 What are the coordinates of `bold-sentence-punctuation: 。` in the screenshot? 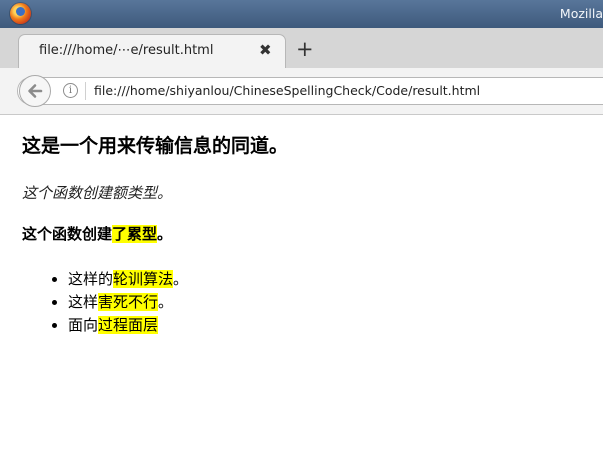 It's located at (165, 234).